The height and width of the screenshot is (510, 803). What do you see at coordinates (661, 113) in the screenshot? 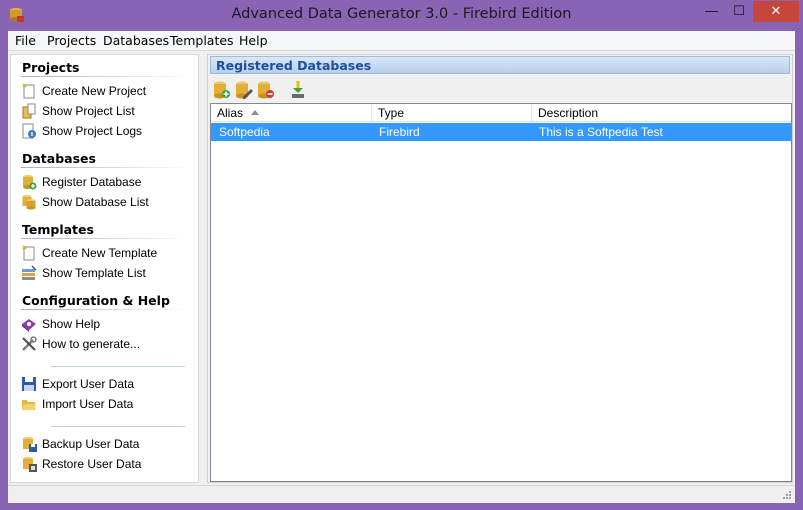
I see `column-header-description: Description` at bounding box center [661, 113].